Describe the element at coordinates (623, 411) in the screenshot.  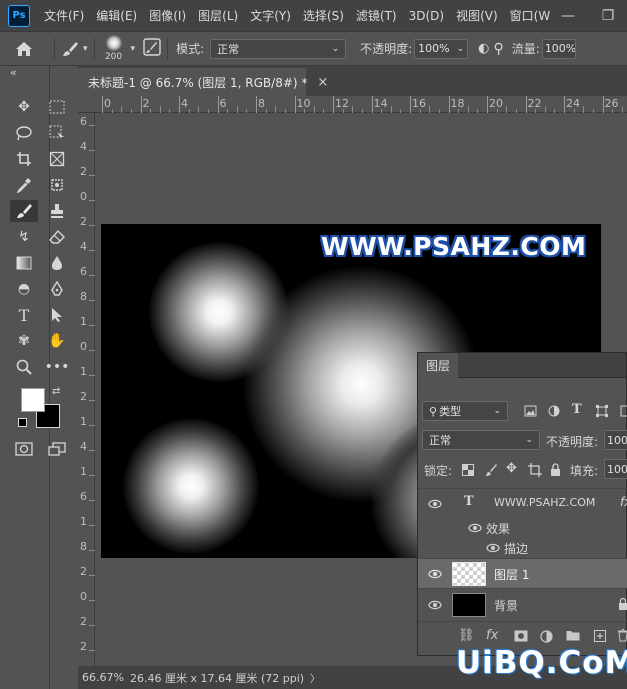
I see `filter-smart-object-icon` at that location.